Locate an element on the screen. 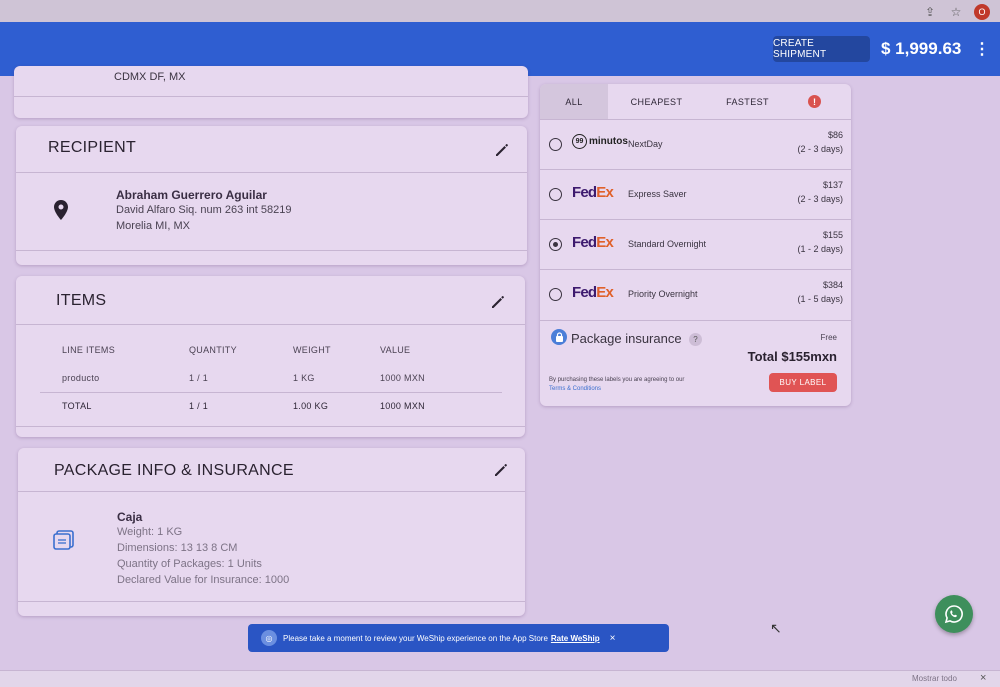 The image size is (1000, 687). cell-line-item: producto is located at coordinates (81, 378).